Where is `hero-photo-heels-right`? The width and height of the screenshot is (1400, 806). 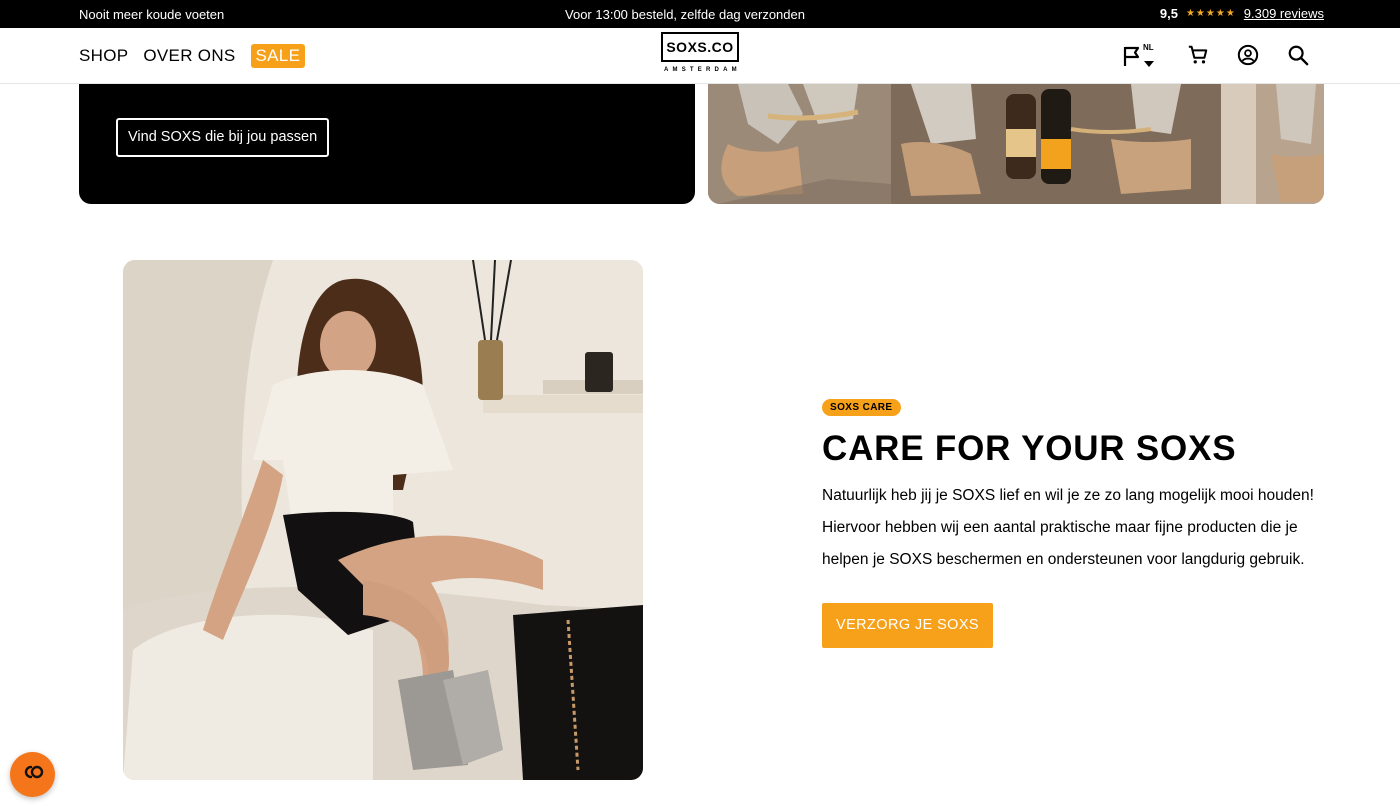 hero-photo-heels-right is located at coordinates (1272, 144).